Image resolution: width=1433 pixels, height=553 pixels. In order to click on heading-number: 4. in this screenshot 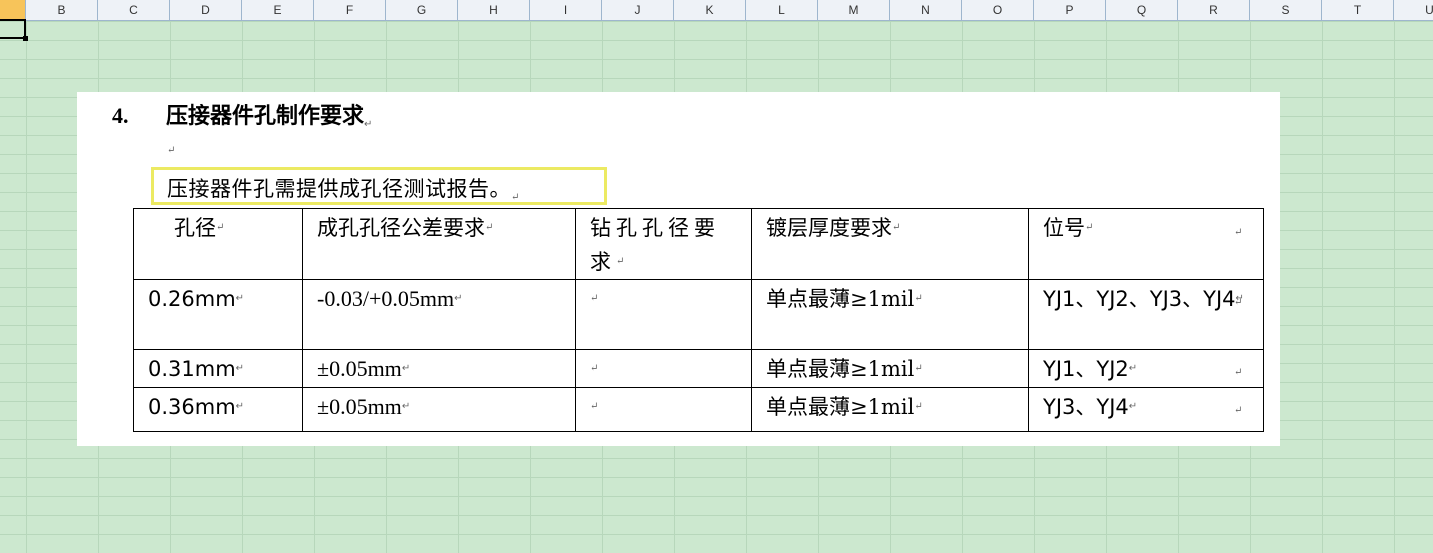, I will do `click(120, 115)`.